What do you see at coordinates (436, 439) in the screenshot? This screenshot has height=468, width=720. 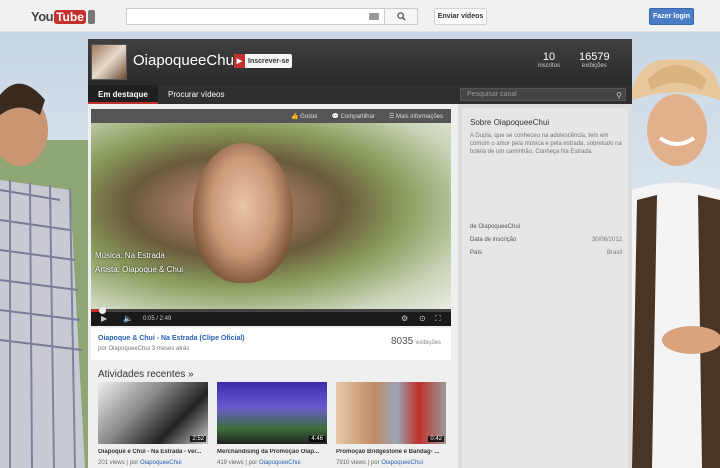 I see `duration-badge: 0:42` at bounding box center [436, 439].